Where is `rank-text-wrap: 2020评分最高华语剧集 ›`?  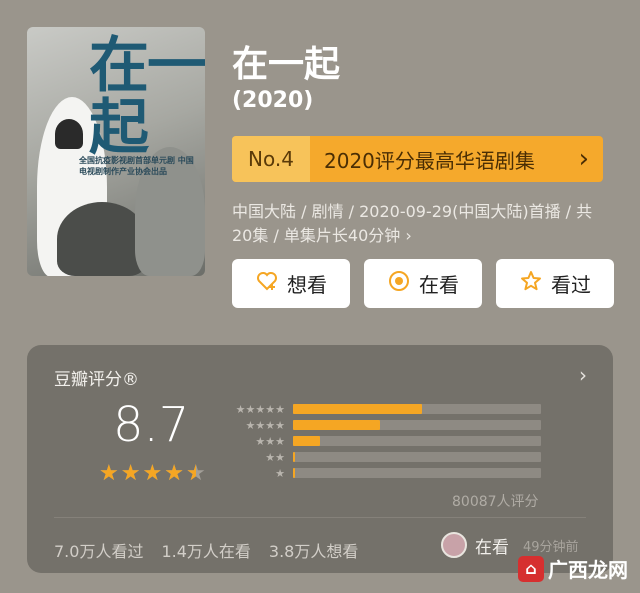
rank-text-wrap: 2020评分最高华语剧集 › is located at coordinates (456, 159).